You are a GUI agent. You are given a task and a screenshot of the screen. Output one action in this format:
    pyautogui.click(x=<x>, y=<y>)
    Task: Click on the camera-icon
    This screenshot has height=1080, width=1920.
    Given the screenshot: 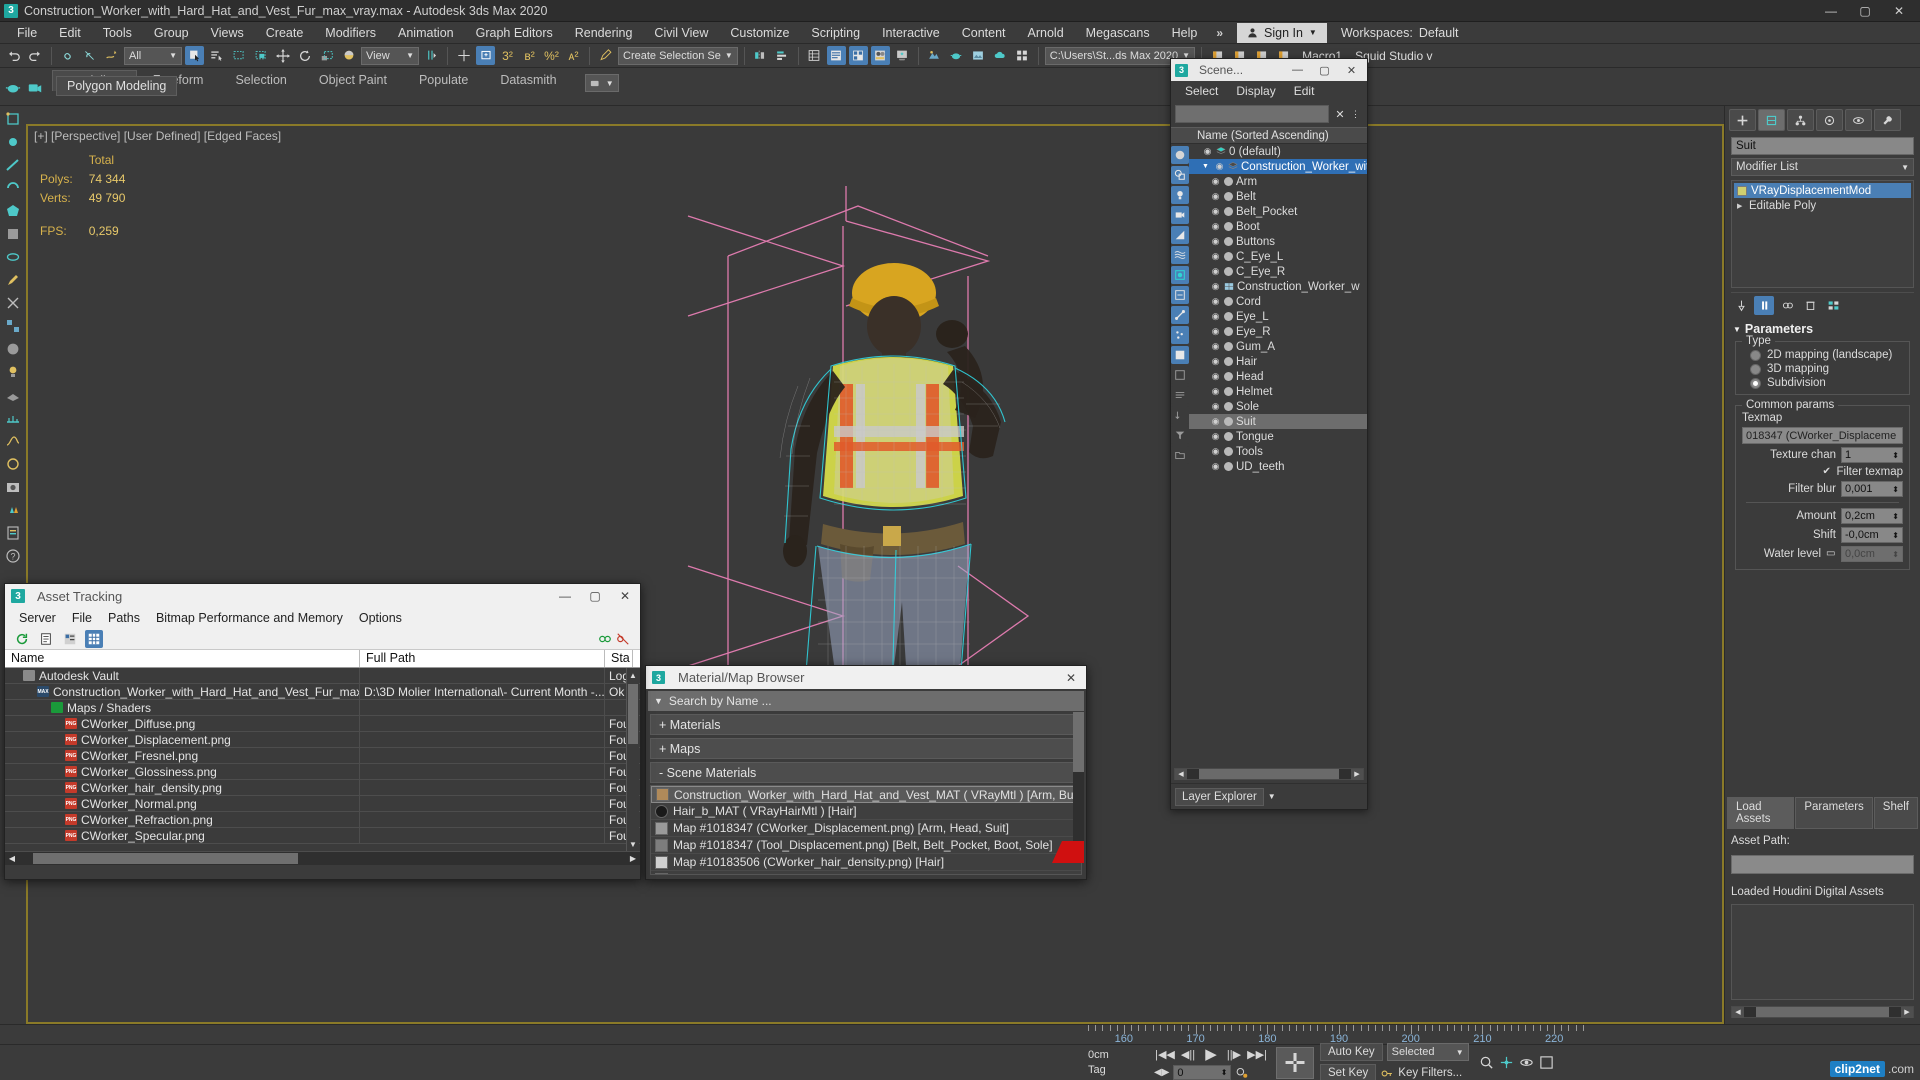 What is the action you would take?
    pyautogui.click(x=35, y=87)
    